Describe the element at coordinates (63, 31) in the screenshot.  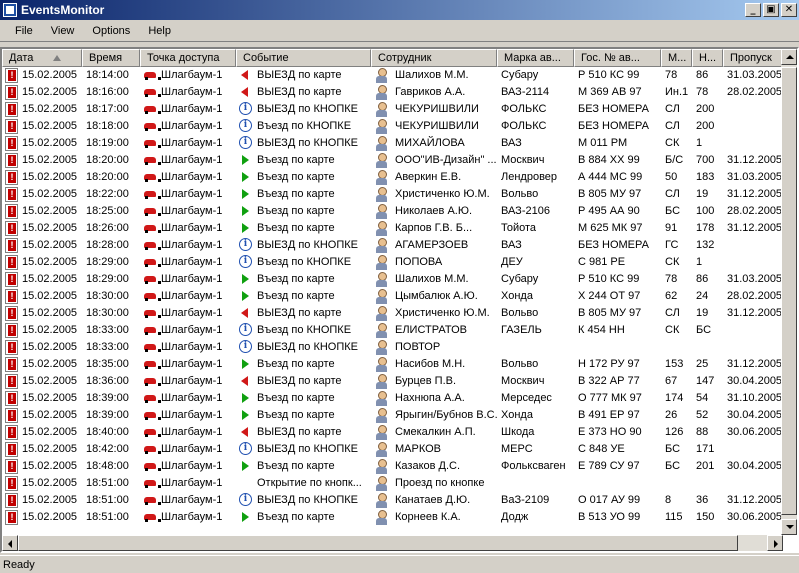
I see `menu-view: View` at that location.